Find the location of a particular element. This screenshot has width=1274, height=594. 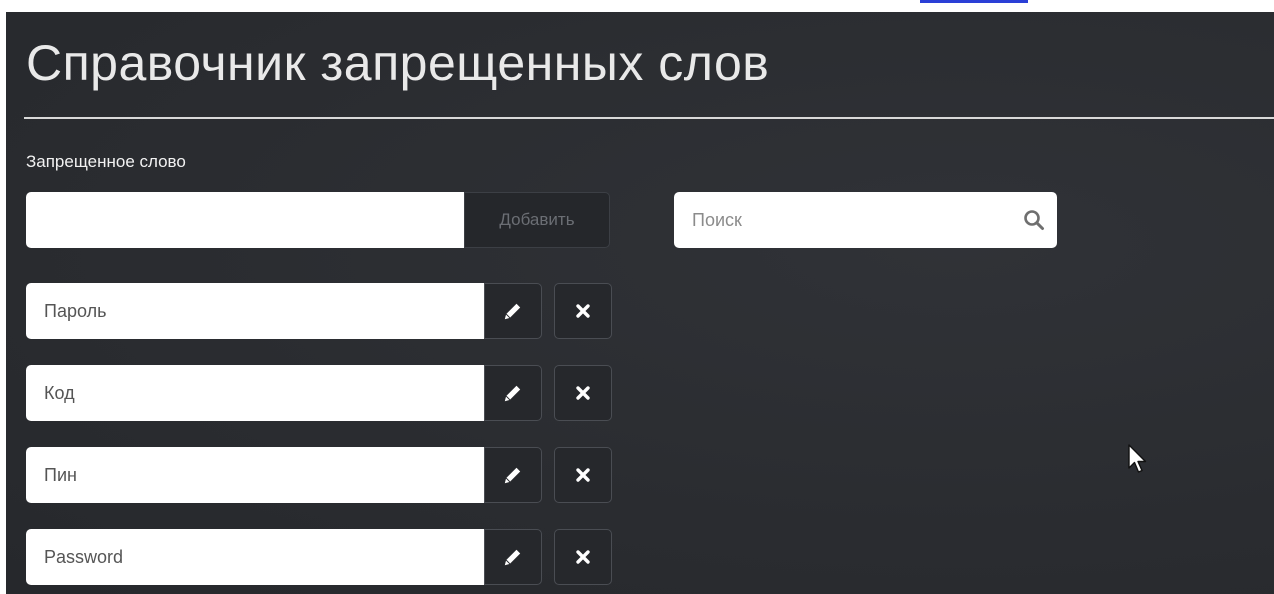

add-word-group: Добавить is located at coordinates (318, 220).